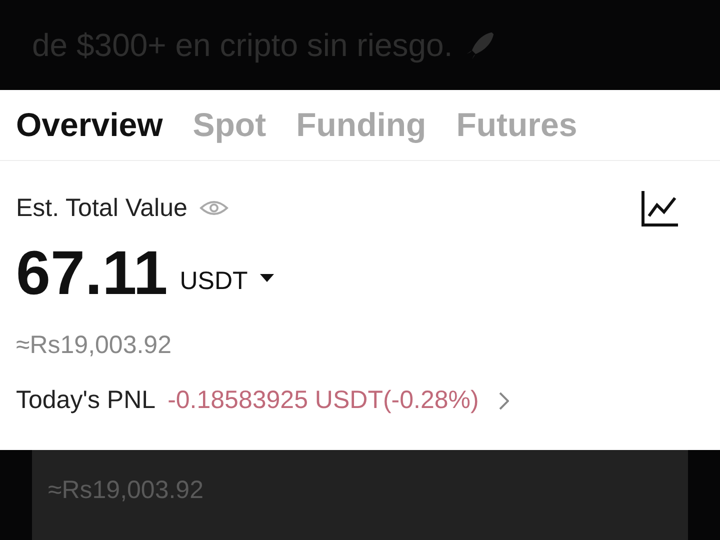  I want to click on total-value: 67.11, so click(92, 273).